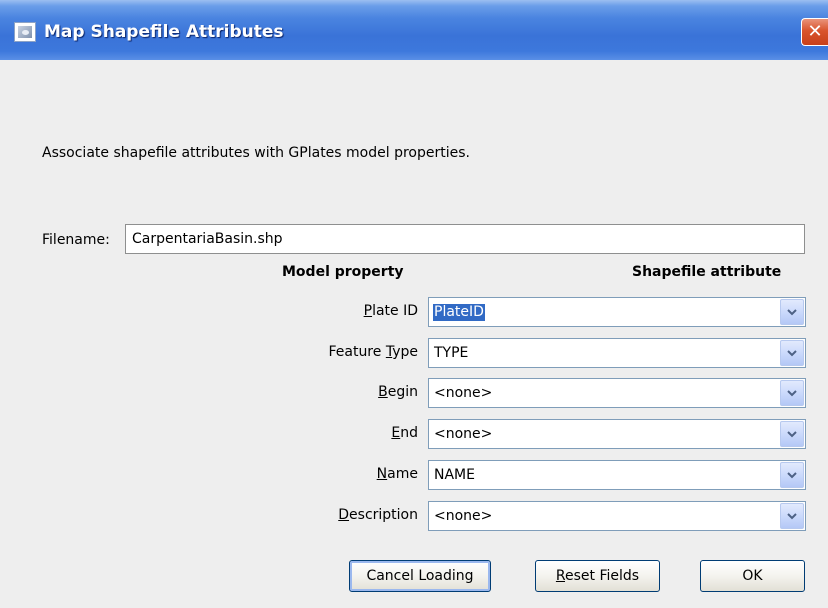 This screenshot has height=608, width=828. What do you see at coordinates (76, 240) in the screenshot?
I see `filename-label: Filename:` at bounding box center [76, 240].